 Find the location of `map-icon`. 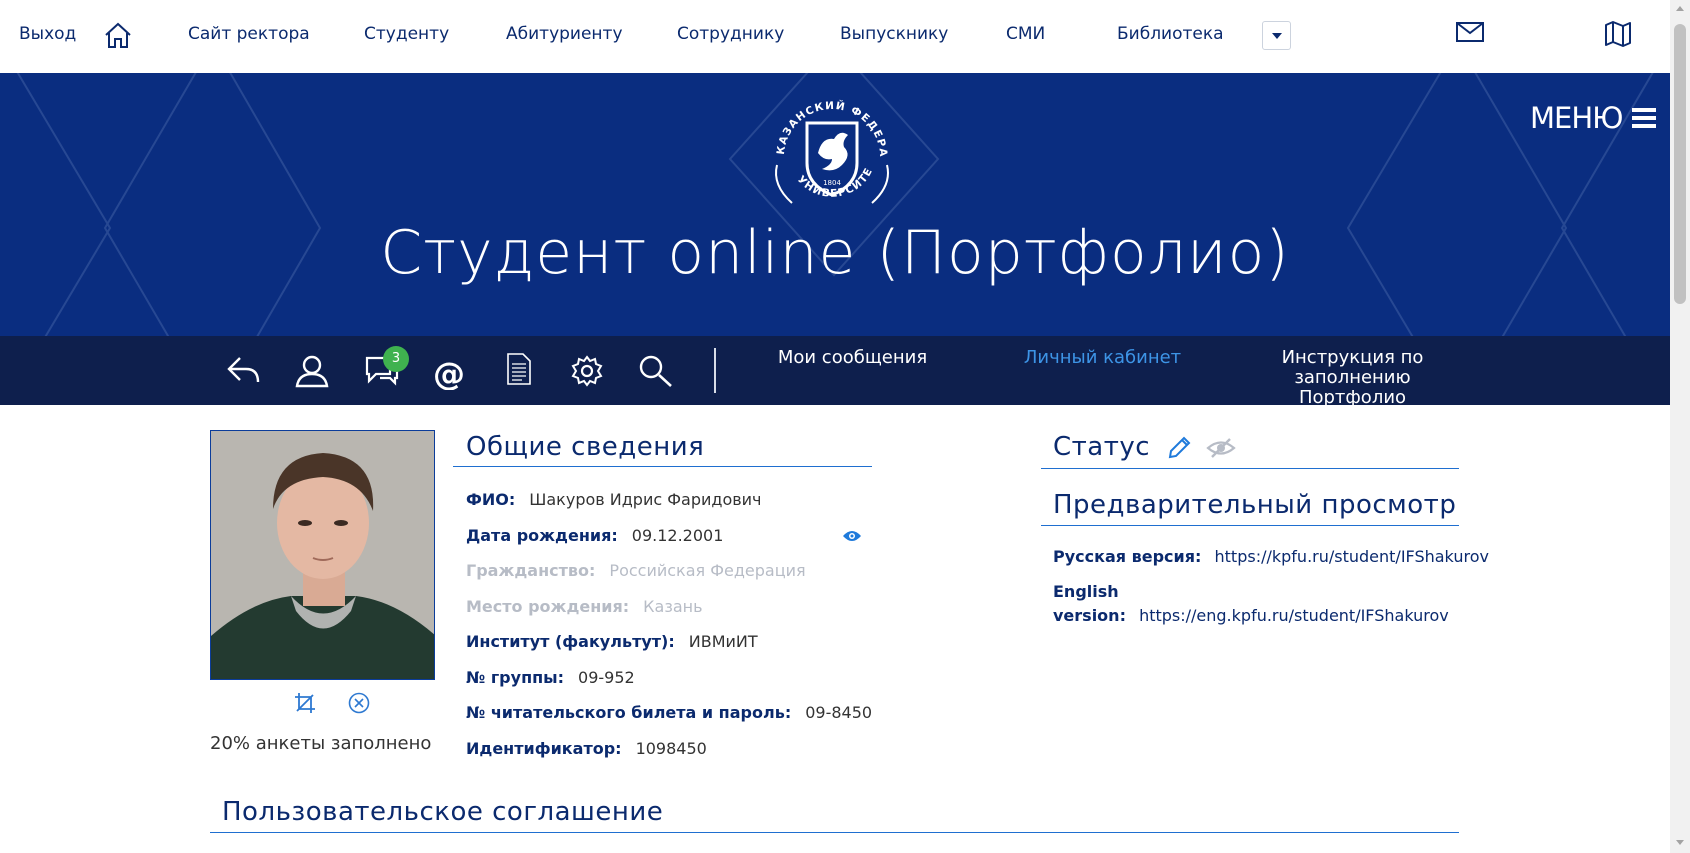

map-icon is located at coordinates (1618, 36).